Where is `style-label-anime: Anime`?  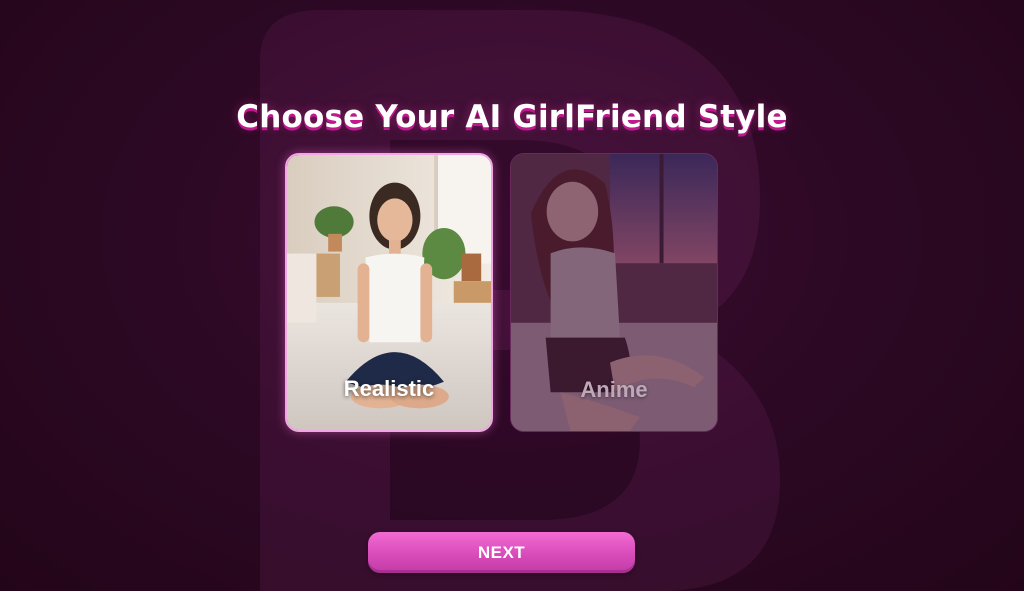
style-label-anime: Anime is located at coordinates (614, 389).